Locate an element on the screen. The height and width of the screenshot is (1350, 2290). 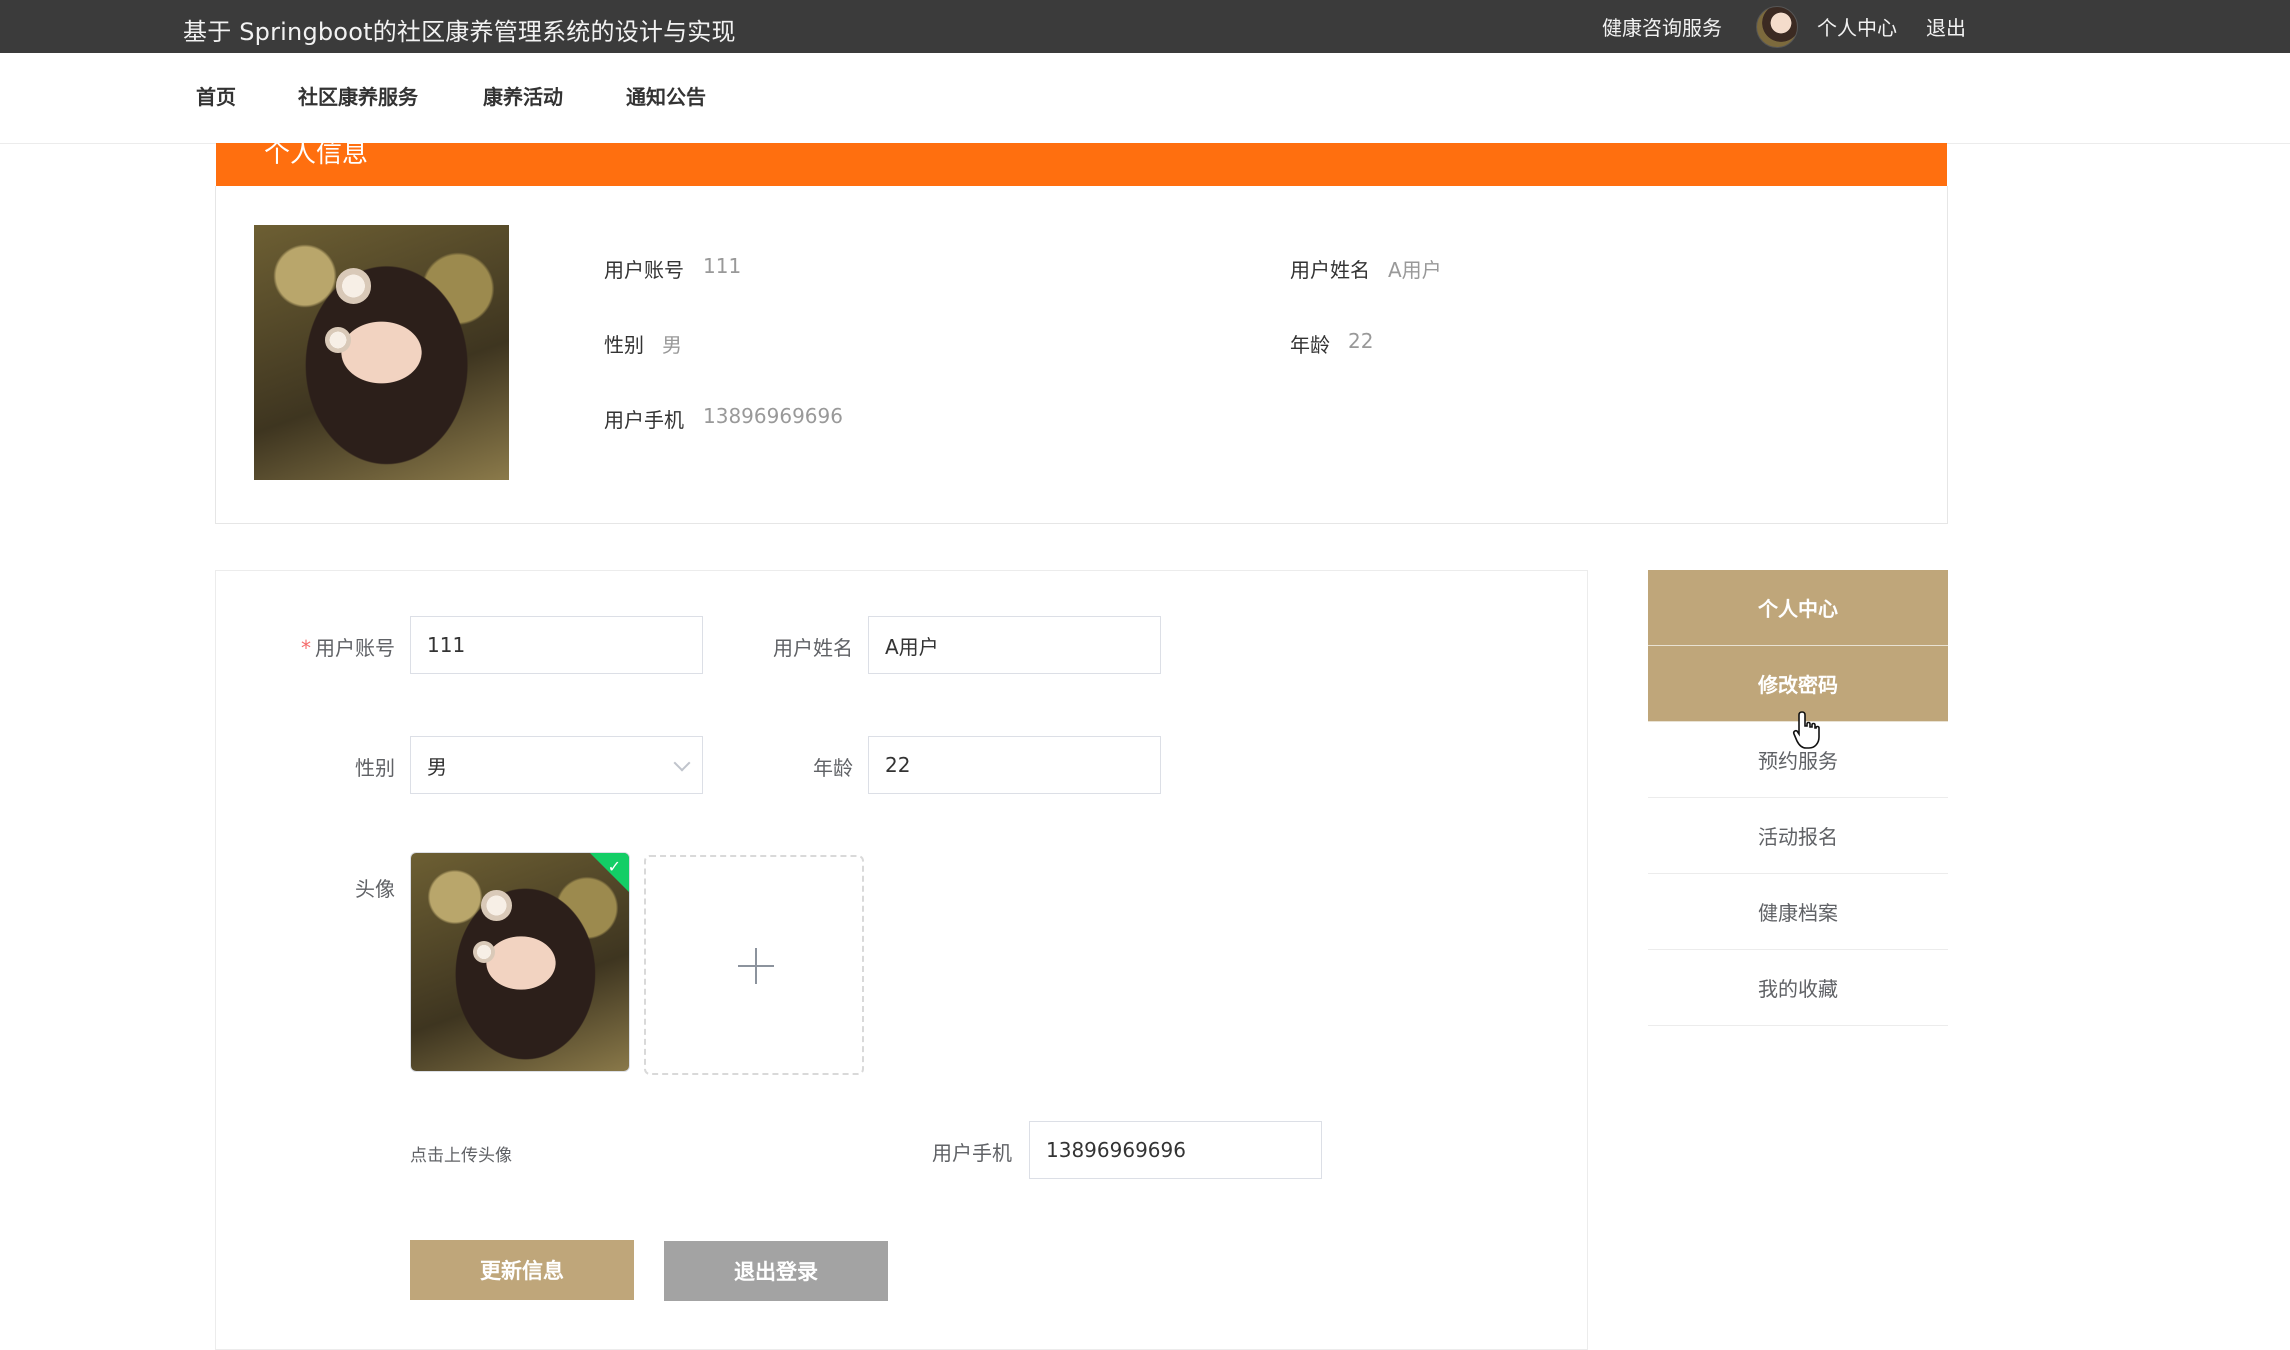
user-avatar is located at coordinates (1777, 26).